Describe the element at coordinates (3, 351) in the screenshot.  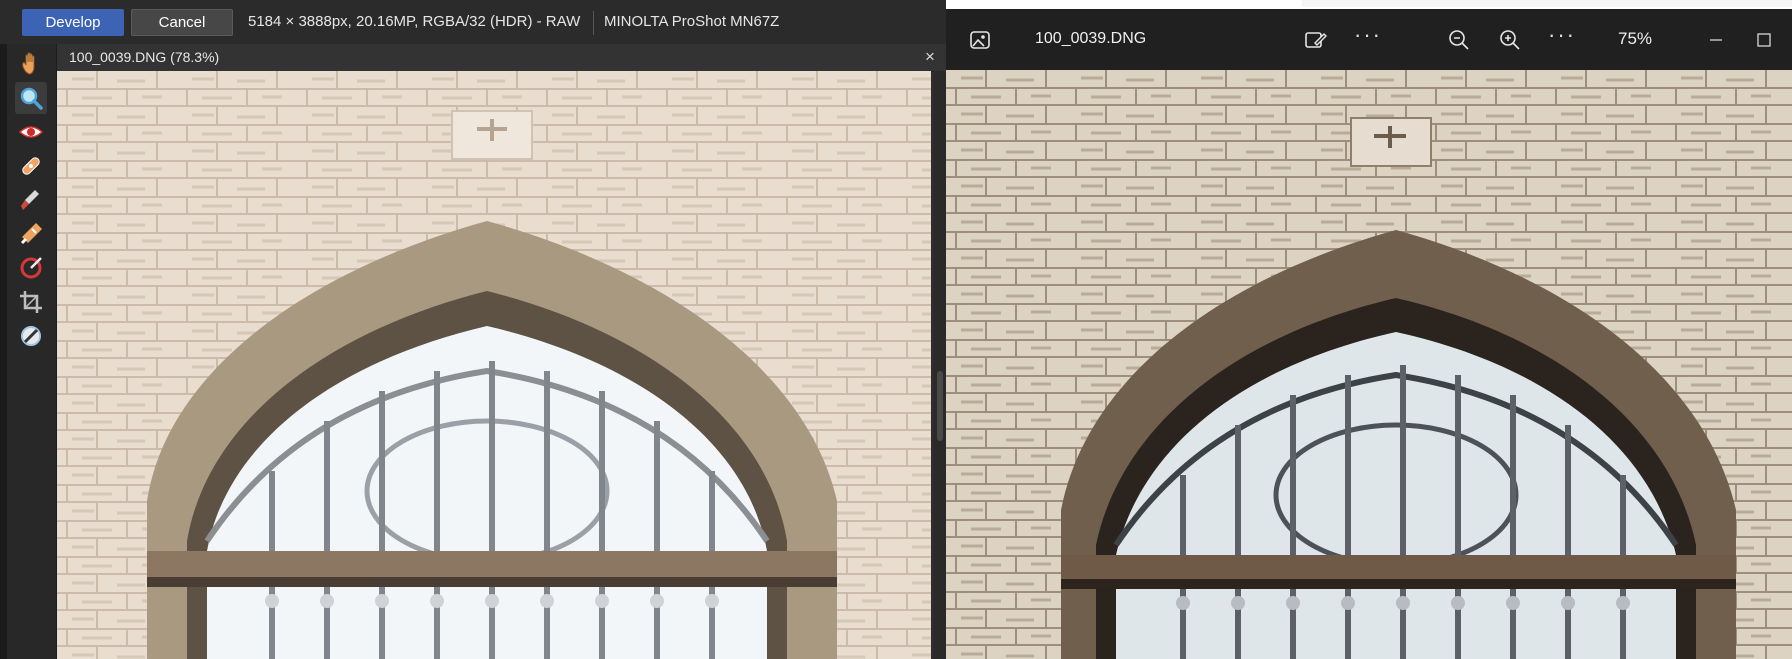
I see `window-edge` at that location.